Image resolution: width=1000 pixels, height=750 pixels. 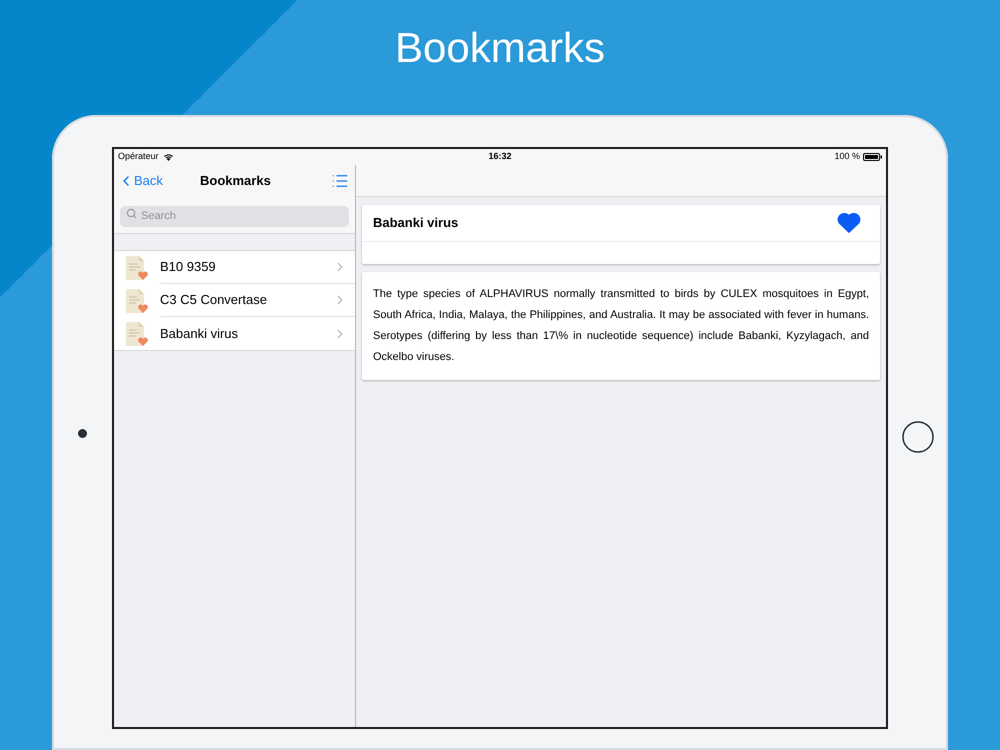 I want to click on battery-icon, so click(x=872, y=157).